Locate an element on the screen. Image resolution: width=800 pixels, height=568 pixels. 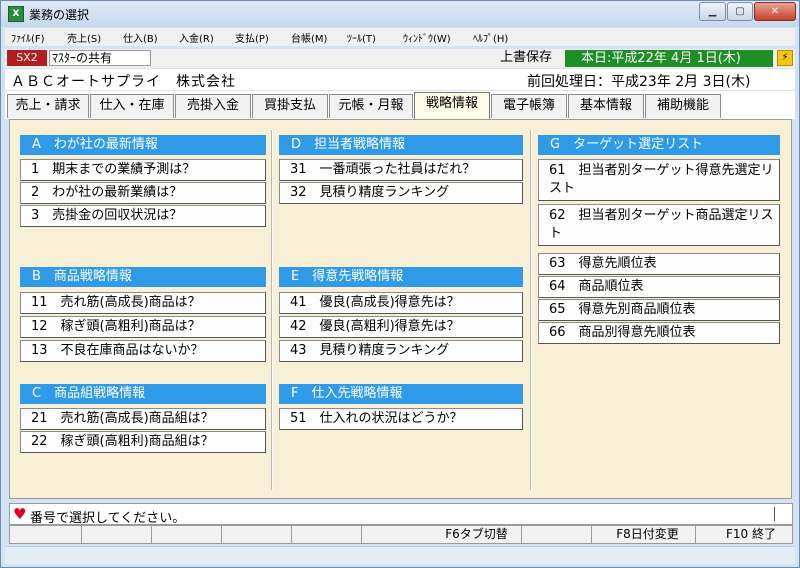
window-title: 業務の選択 is located at coordinates (59, 15).